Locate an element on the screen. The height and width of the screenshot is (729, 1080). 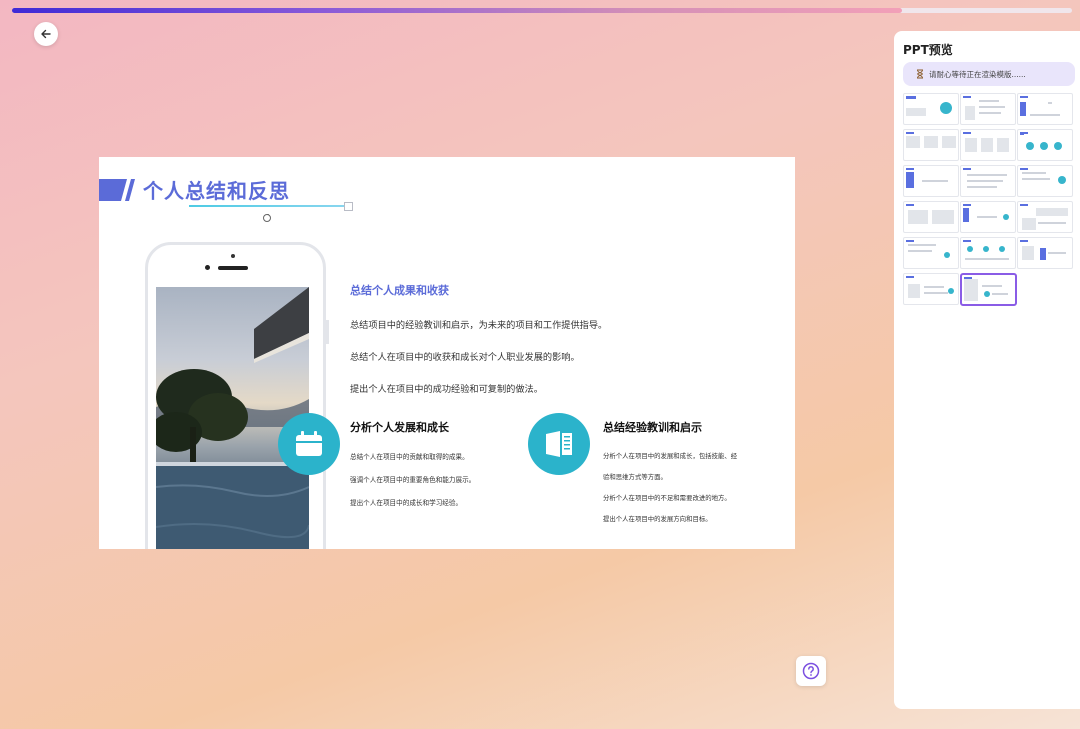
title-underline is located at coordinates (269, 206).